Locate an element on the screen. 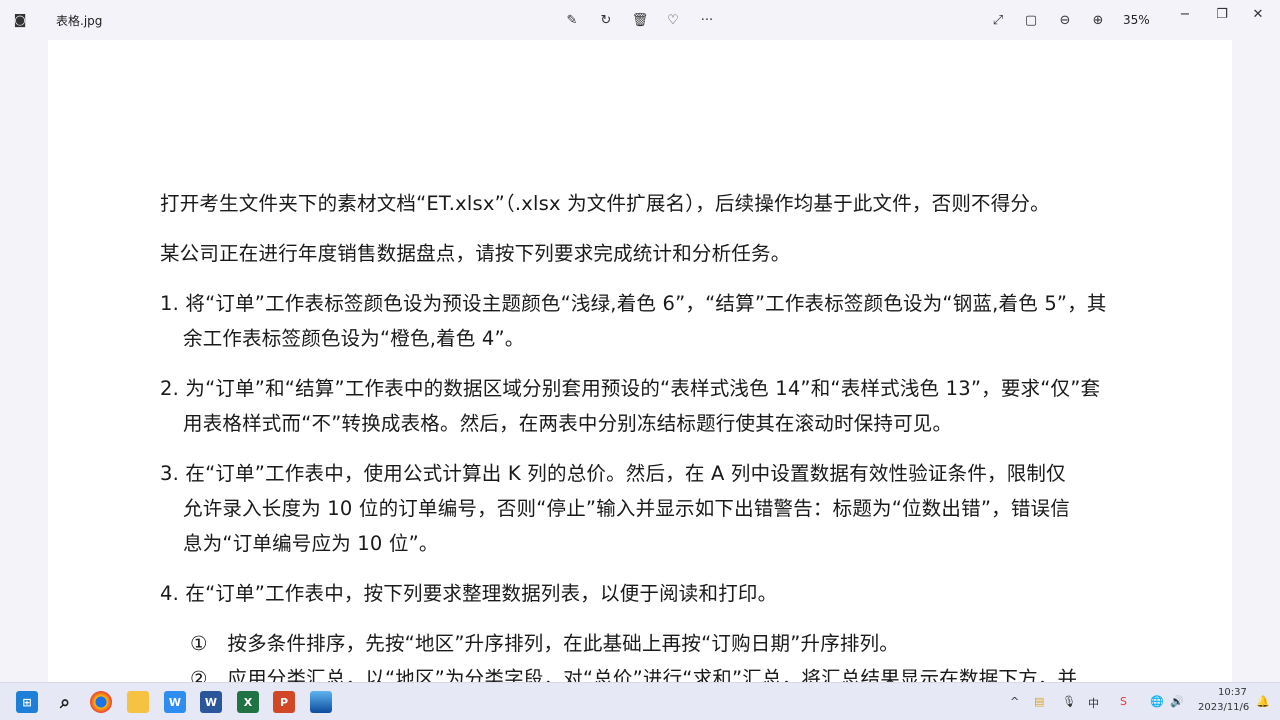 The width and height of the screenshot is (1280, 720). task-2-cont: 用表格样式而“不”转换成表格。然后，在两表中分别冻结标题行使其在滚动时保持可见。 is located at coordinates (568, 423).